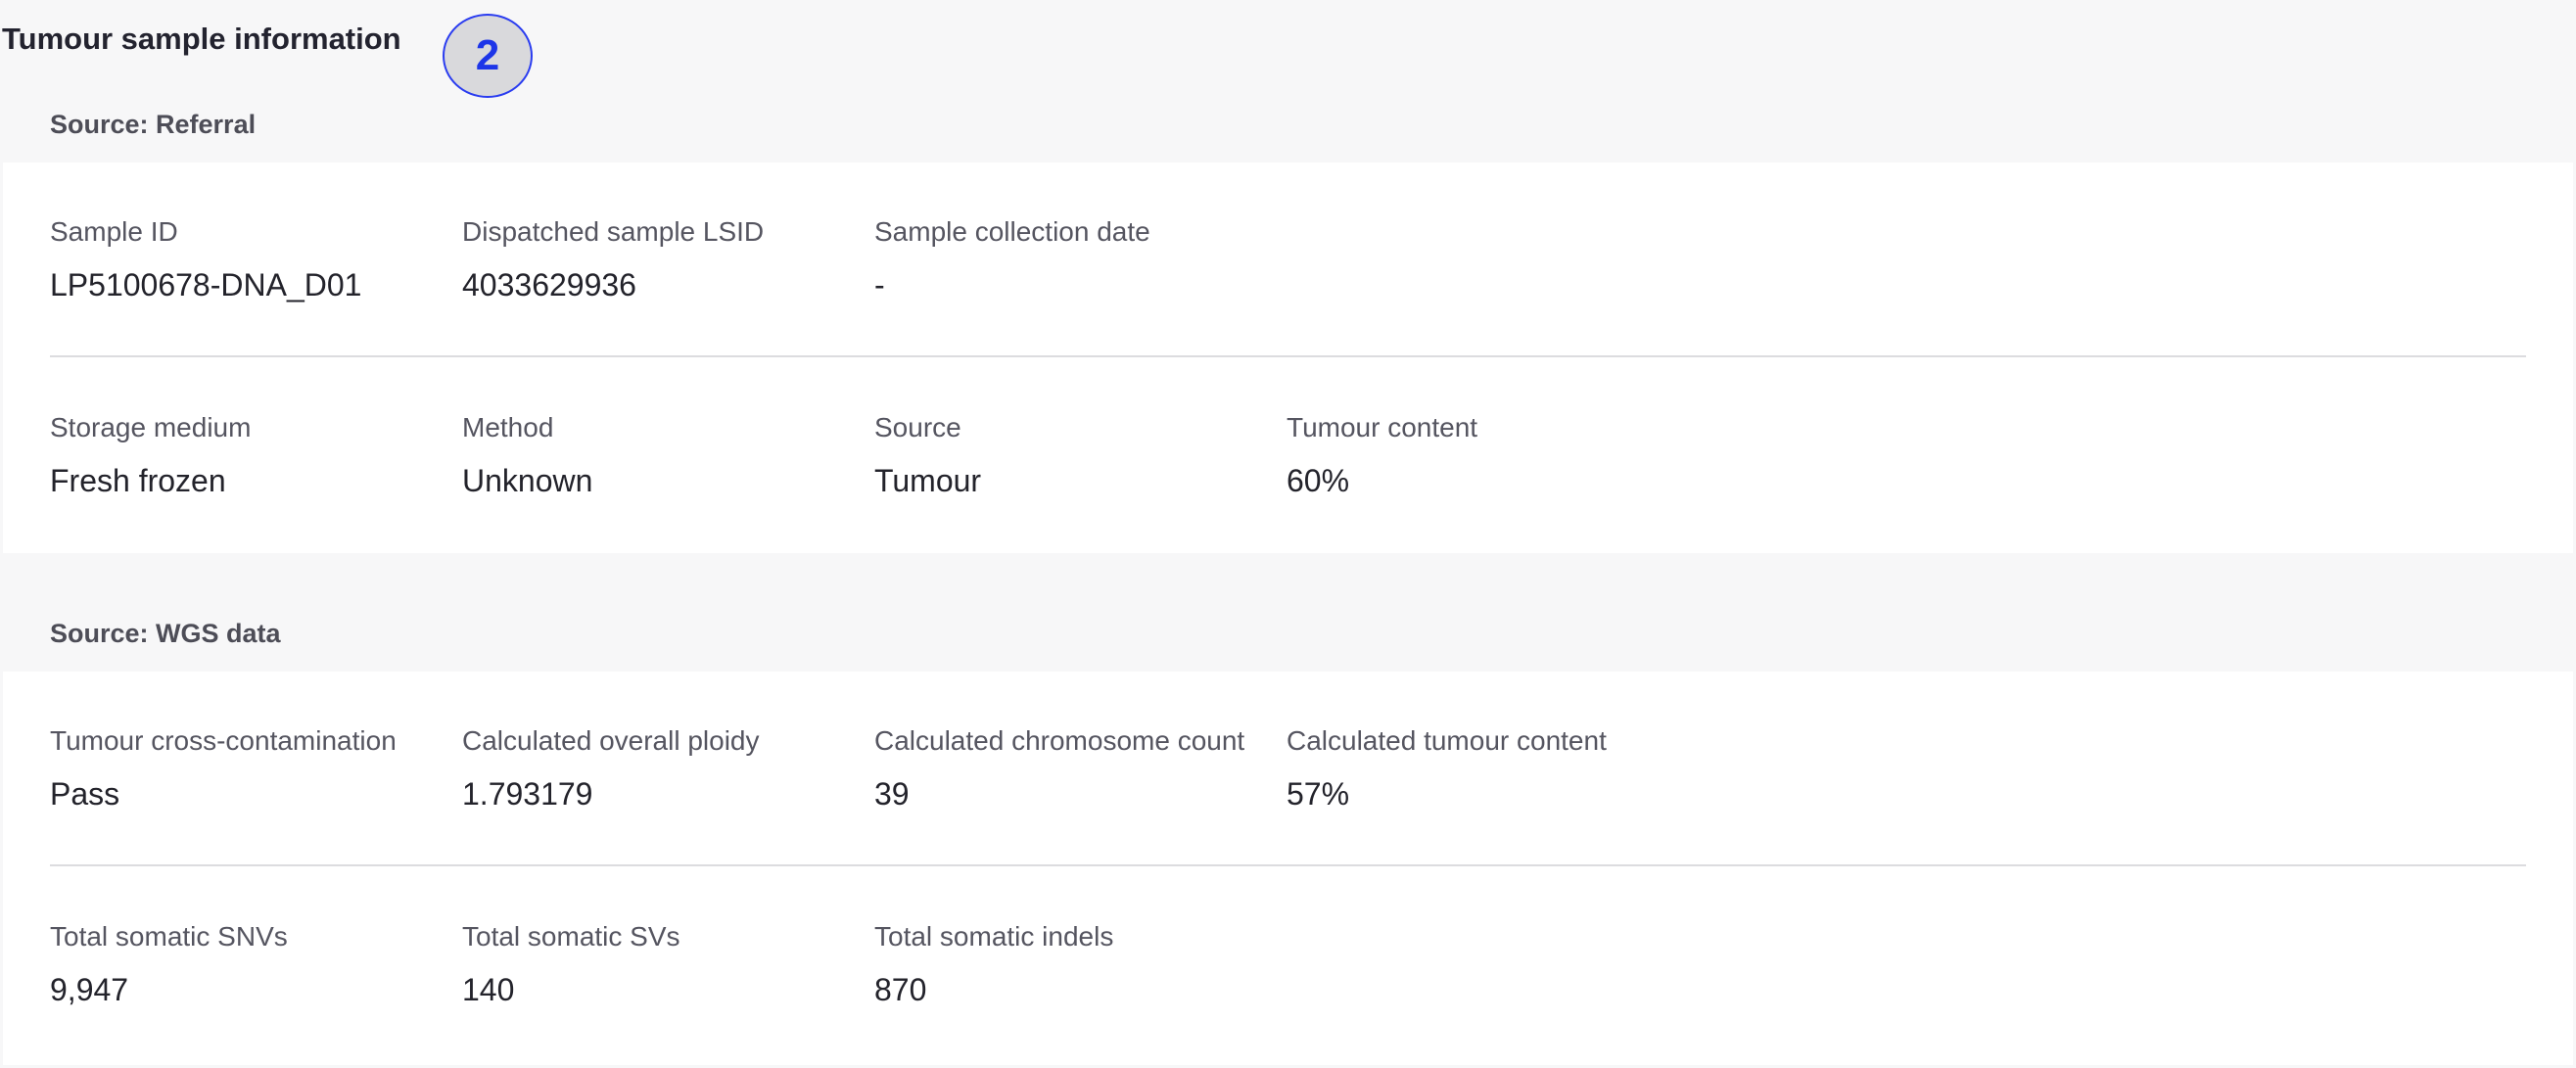  What do you see at coordinates (250, 964) in the screenshot?
I see `field-total-somatic-snvs: Total somatic SNVs 9,947` at bounding box center [250, 964].